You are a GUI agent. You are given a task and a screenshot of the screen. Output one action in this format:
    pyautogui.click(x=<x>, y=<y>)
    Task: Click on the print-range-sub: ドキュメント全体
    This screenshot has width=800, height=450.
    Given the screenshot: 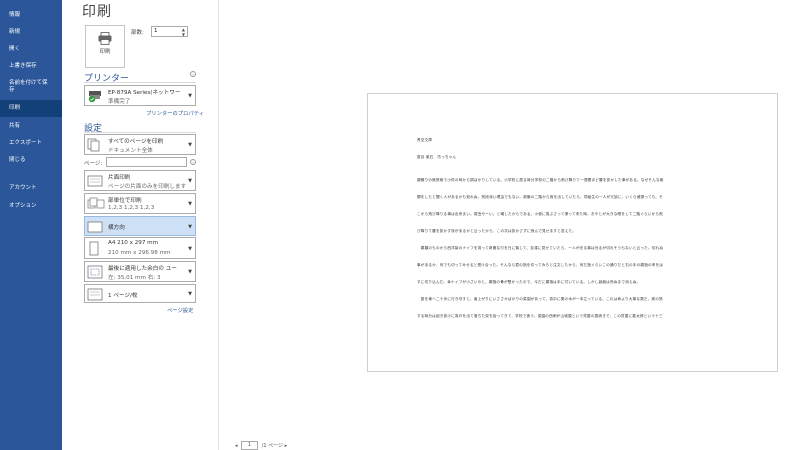 What is the action you would take?
    pyautogui.click(x=130, y=151)
    